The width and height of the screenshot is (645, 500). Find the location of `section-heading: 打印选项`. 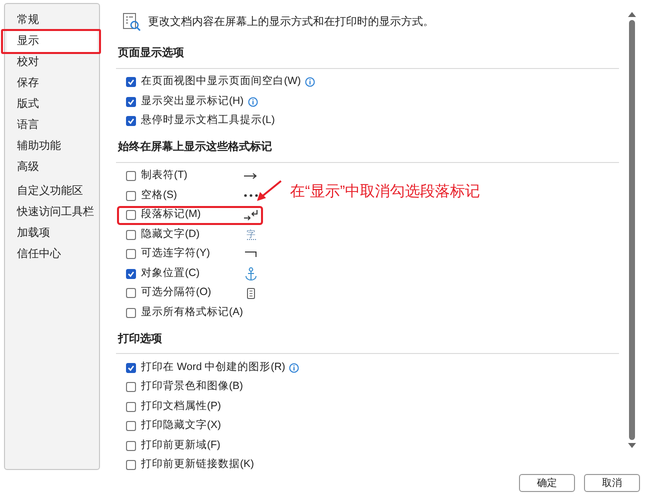

section-heading: 打印选项 is located at coordinates (140, 339).